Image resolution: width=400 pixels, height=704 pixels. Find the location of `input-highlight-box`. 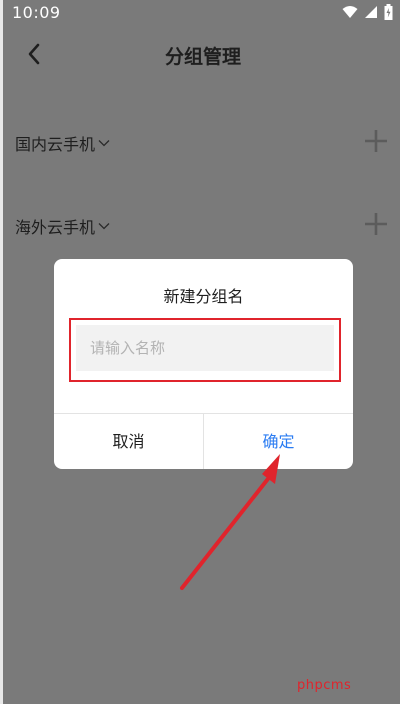

input-highlight-box is located at coordinates (205, 350).